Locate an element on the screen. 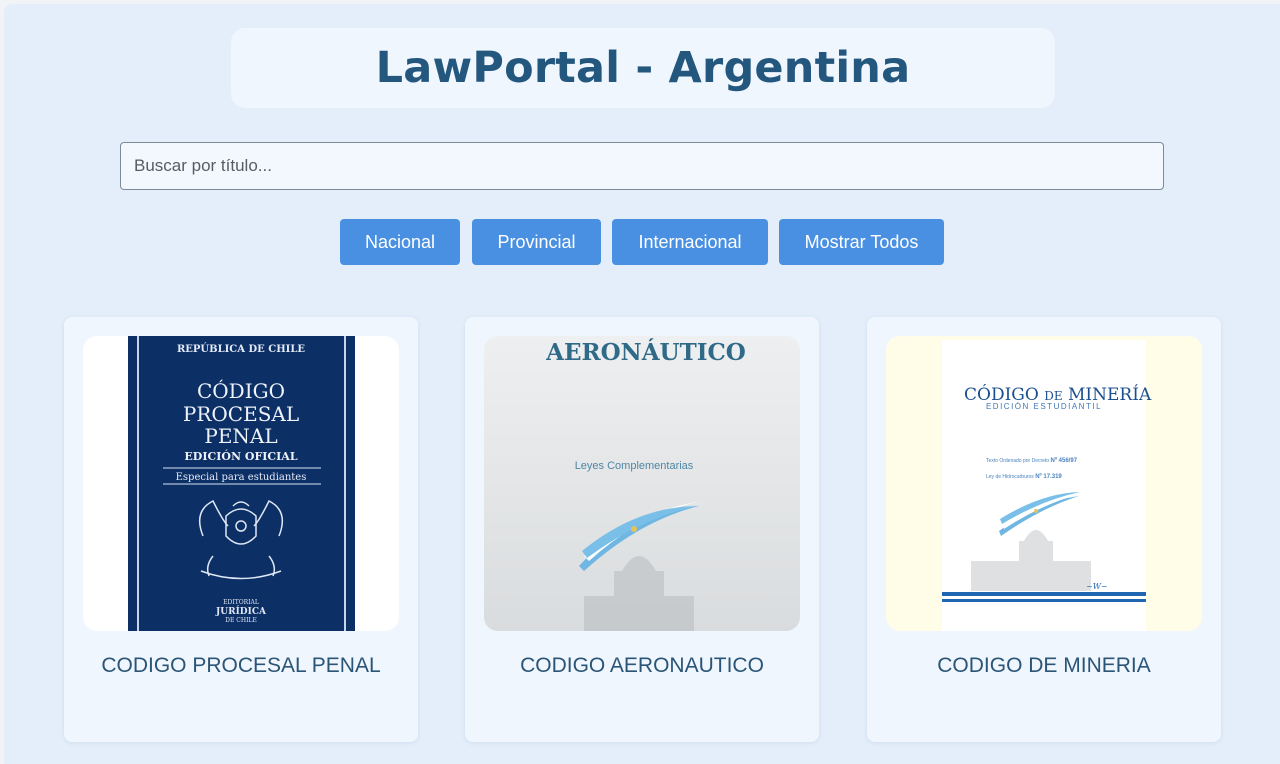  cover-text: EDITORIAL is located at coordinates (241, 602).